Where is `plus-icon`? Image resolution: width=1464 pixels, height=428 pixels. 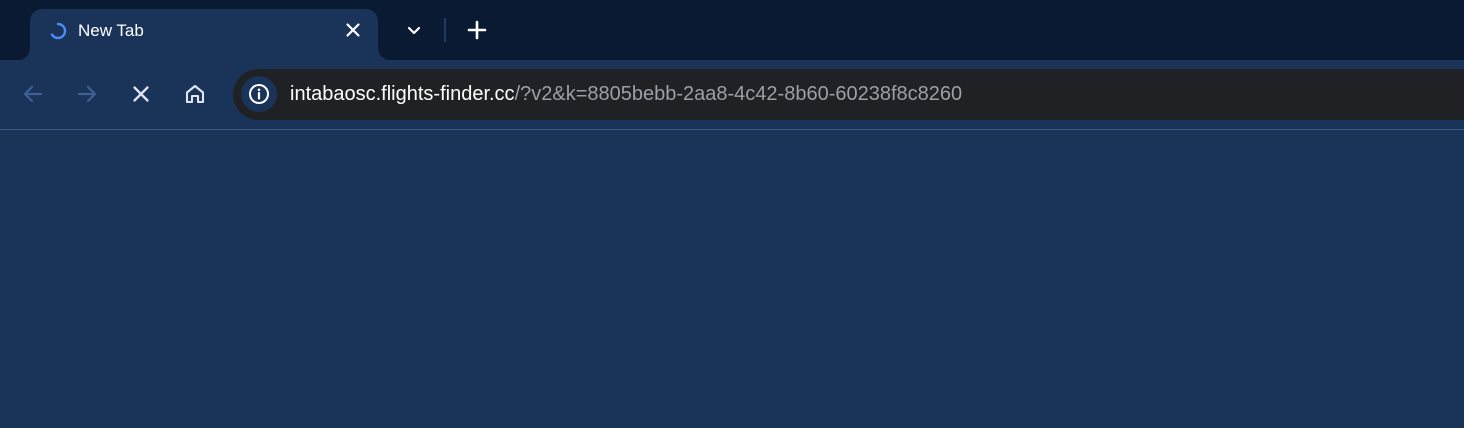 plus-icon is located at coordinates (477, 30).